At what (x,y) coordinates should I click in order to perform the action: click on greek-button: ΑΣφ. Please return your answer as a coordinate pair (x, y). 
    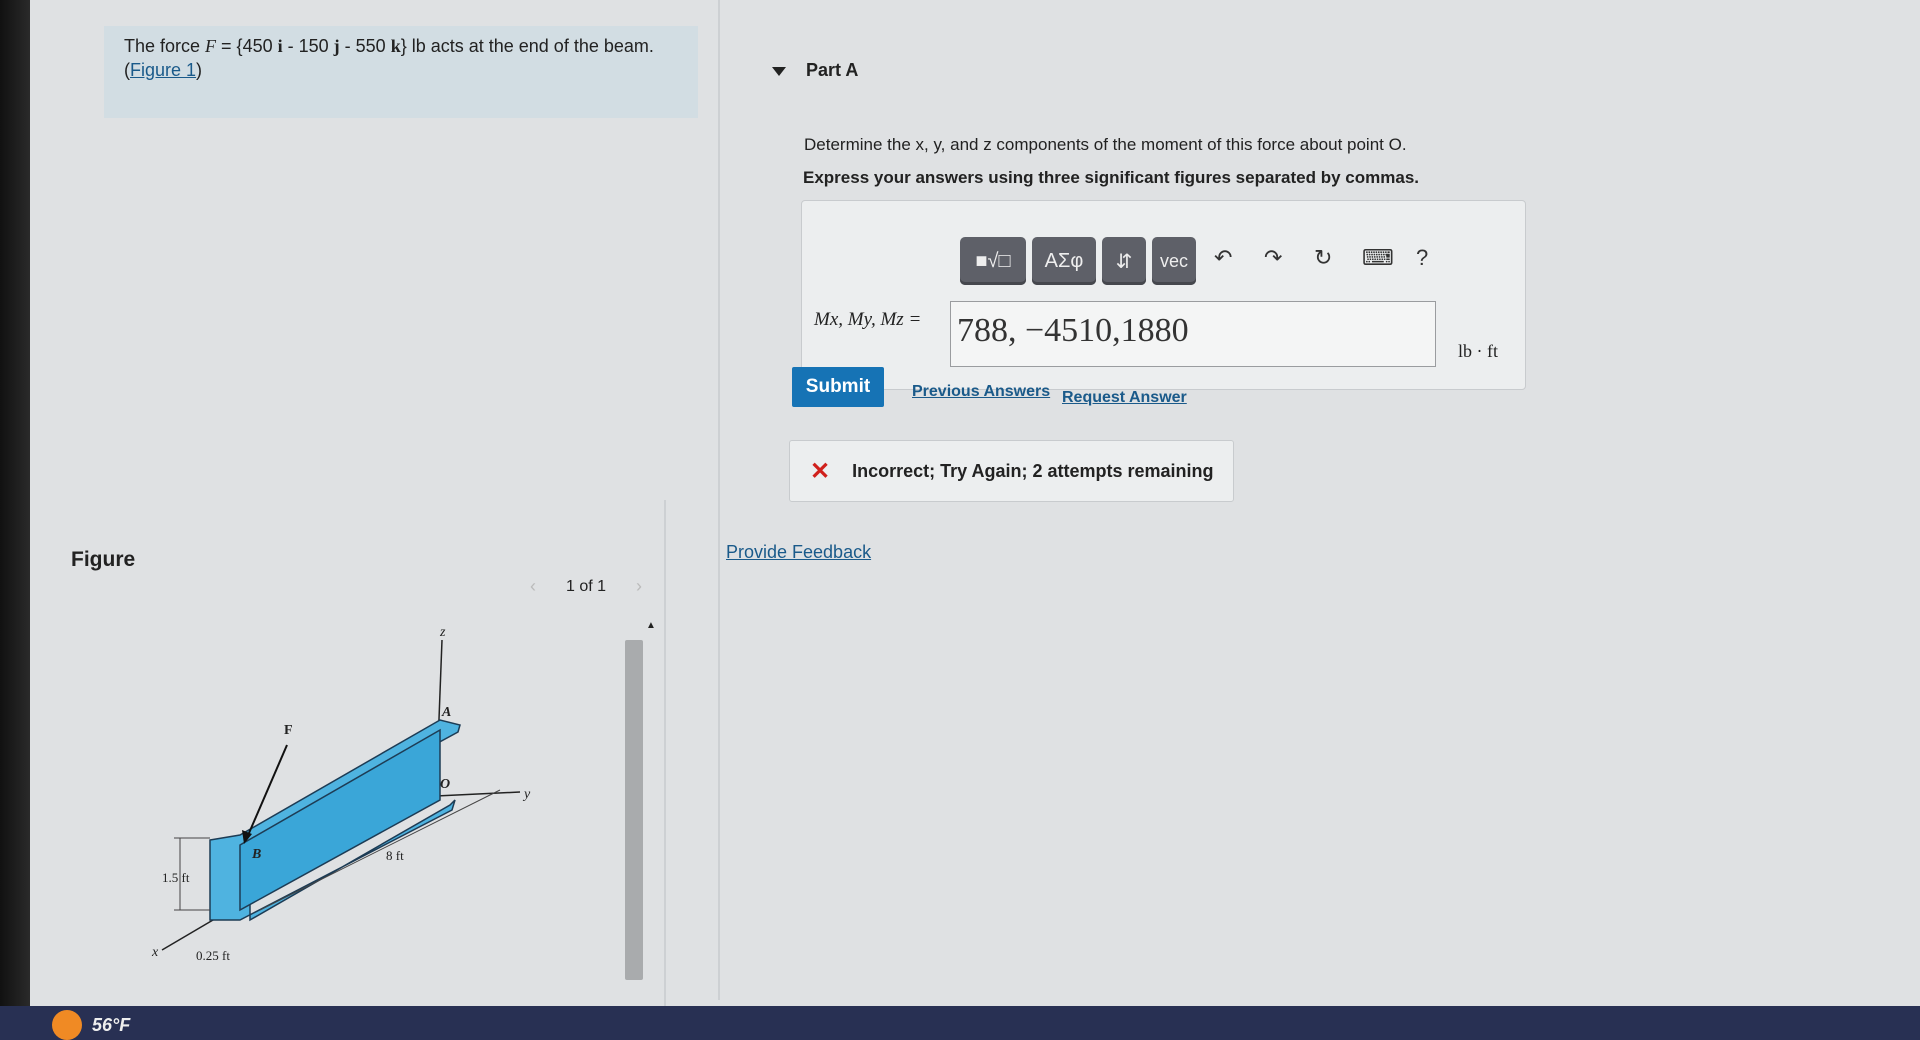
    Looking at the image, I should click on (1064, 261).